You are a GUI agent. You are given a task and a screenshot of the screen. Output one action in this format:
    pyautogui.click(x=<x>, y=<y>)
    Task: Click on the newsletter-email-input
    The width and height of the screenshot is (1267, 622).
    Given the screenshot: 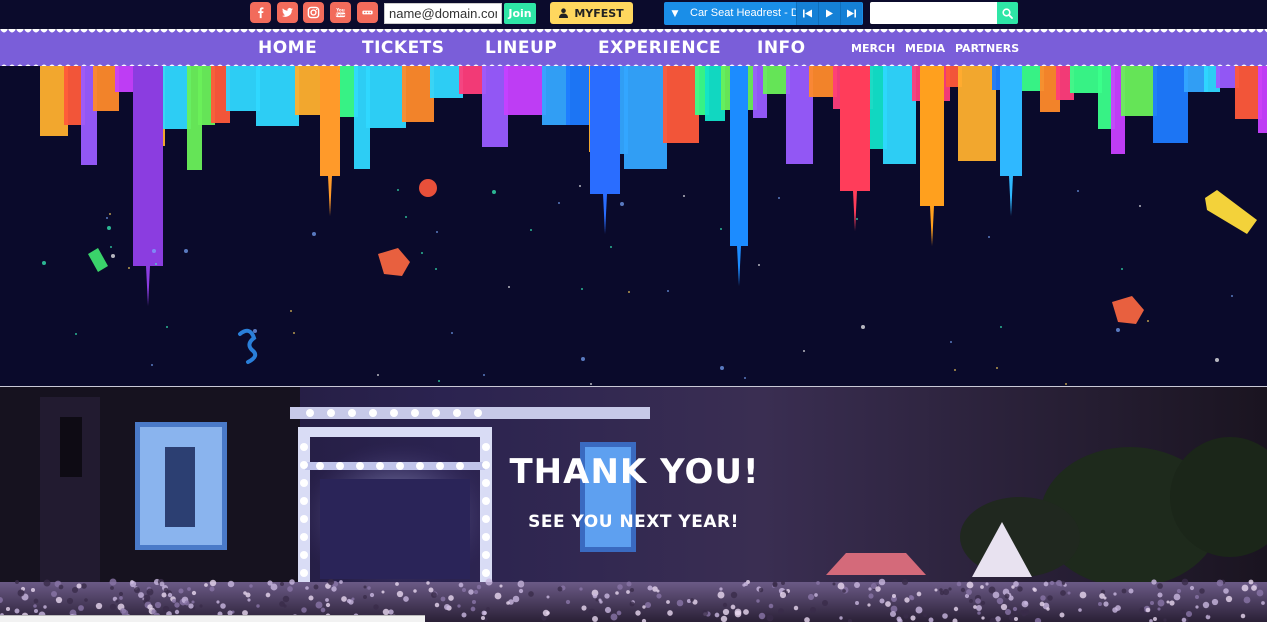 What is the action you would take?
    pyautogui.click(x=443, y=13)
    